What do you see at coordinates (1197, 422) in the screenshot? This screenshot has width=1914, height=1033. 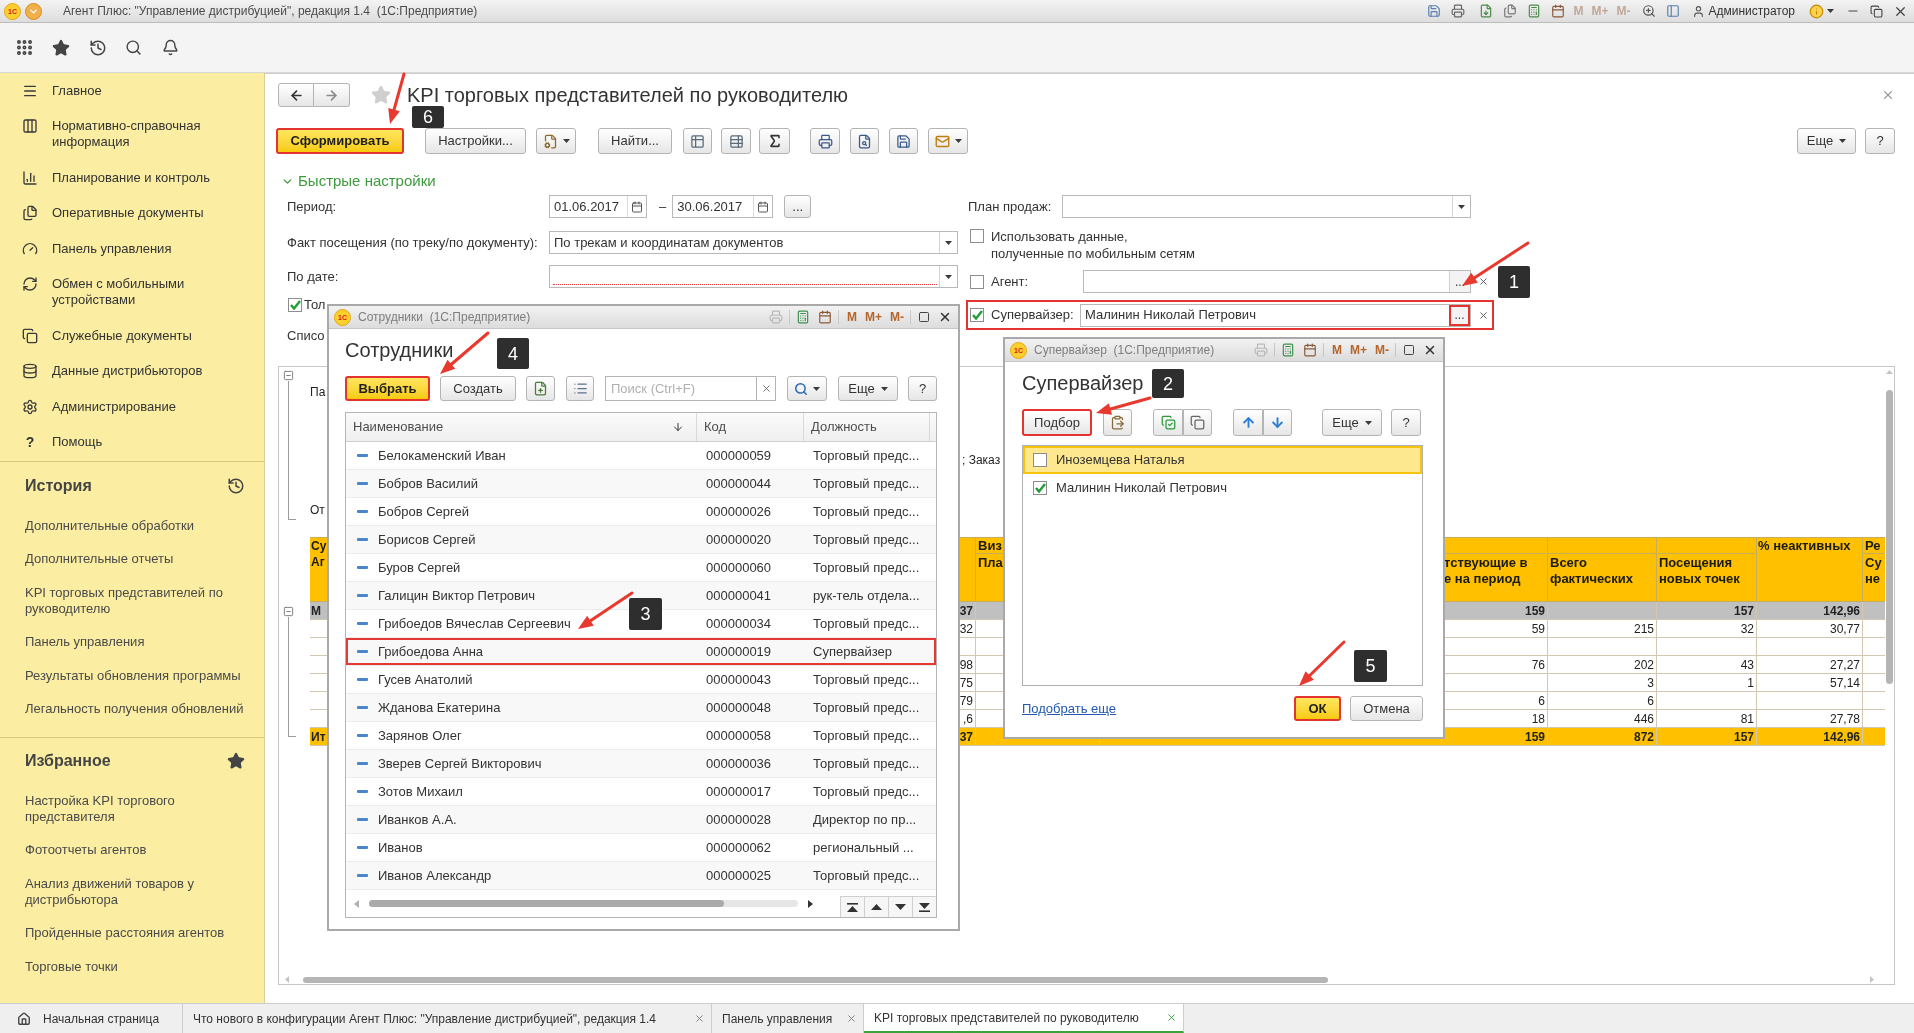 I see `uncheck-all-button` at bounding box center [1197, 422].